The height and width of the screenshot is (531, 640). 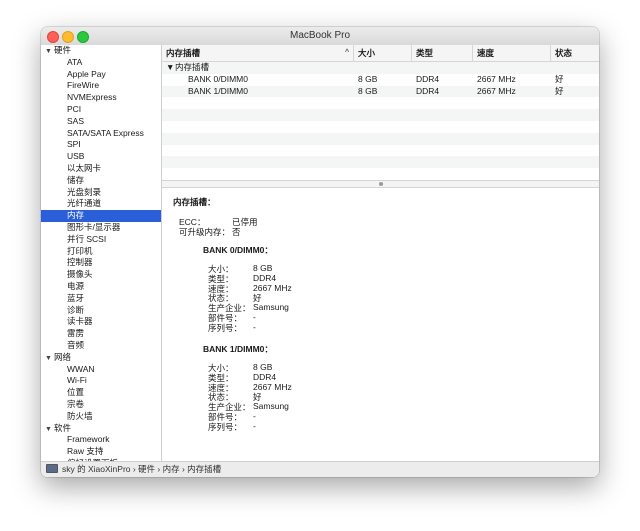 What do you see at coordinates (101, 334) in the screenshot?
I see `sidebar-item: 雷雳` at bounding box center [101, 334].